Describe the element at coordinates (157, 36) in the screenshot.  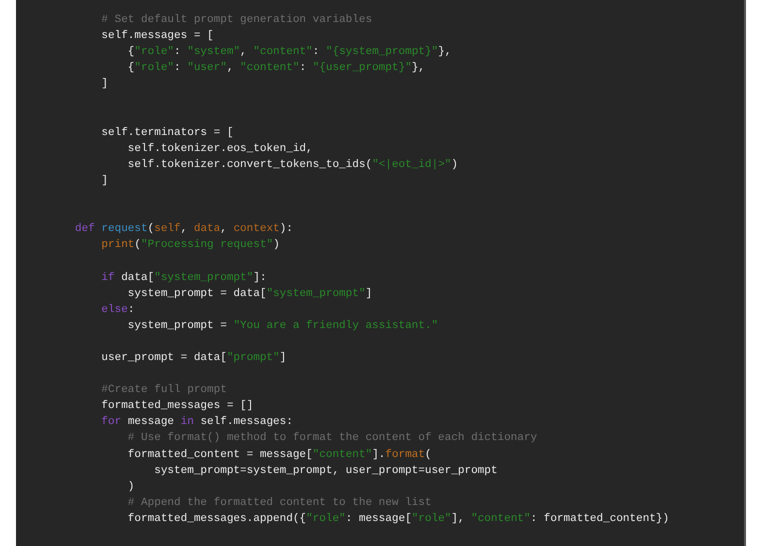
I see `code-line: self.messages = [` at that location.